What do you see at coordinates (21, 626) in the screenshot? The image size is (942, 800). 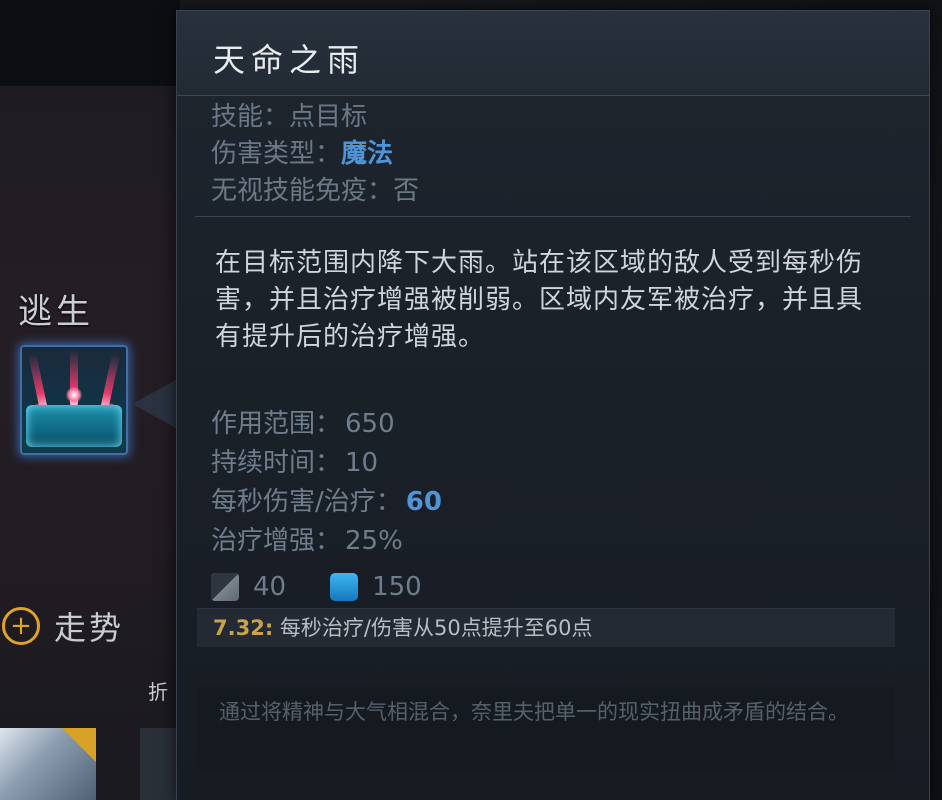 I see `plus-circle-icon: +` at bounding box center [21, 626].